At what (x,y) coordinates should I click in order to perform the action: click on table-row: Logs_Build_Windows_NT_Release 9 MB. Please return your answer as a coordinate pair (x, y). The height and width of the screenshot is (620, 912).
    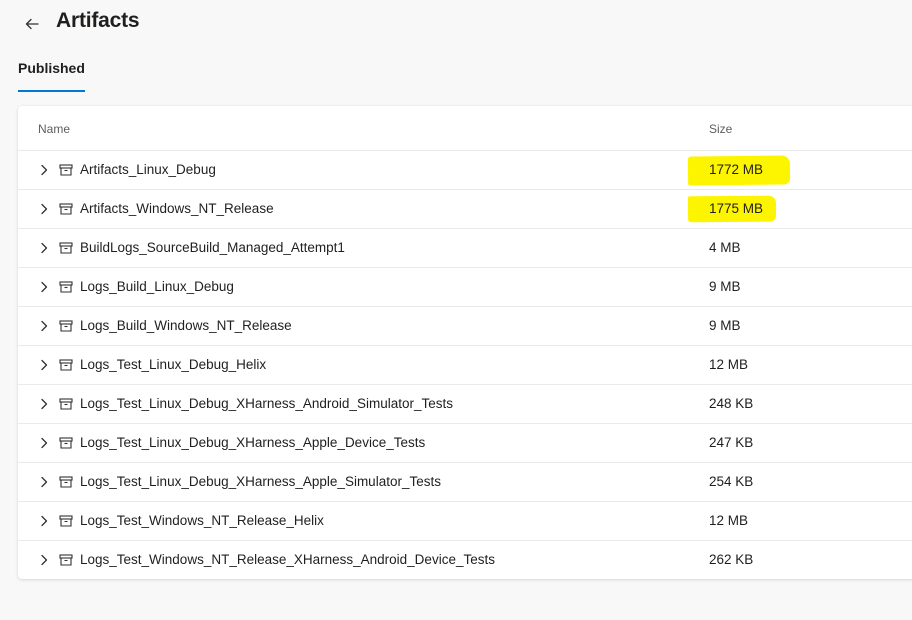
    Looking at the image, I should click on (465, 326).